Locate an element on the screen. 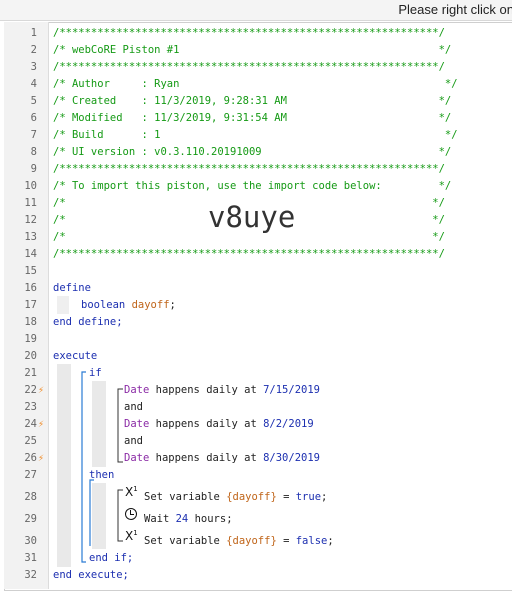 Image resolution: width=512 pixels, height=597 pixels. date-value: 7/15/2019 is located at coordinates (291, 390).